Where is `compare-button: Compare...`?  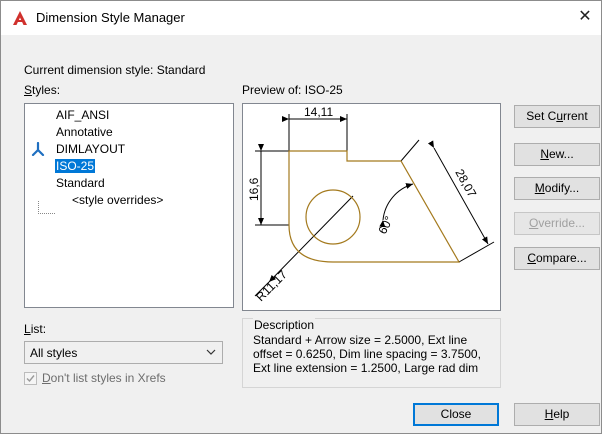 compare-button: Compare... is located at coordinates (557, 258).